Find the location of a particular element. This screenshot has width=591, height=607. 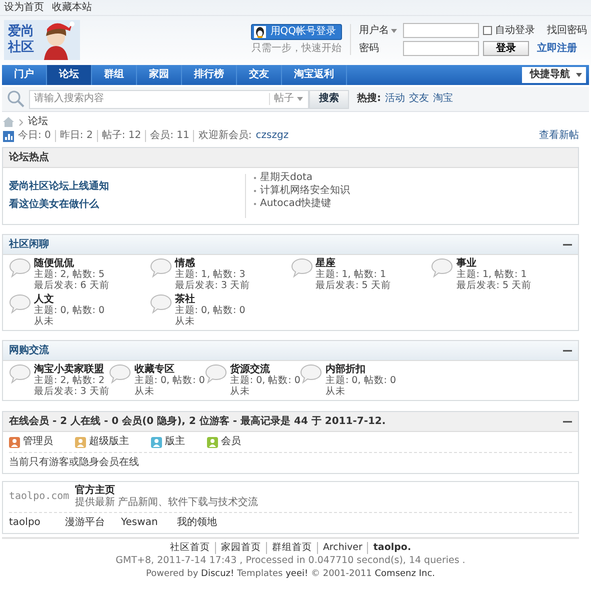

username-label: 用户名 is located at coordinates (374, 30).